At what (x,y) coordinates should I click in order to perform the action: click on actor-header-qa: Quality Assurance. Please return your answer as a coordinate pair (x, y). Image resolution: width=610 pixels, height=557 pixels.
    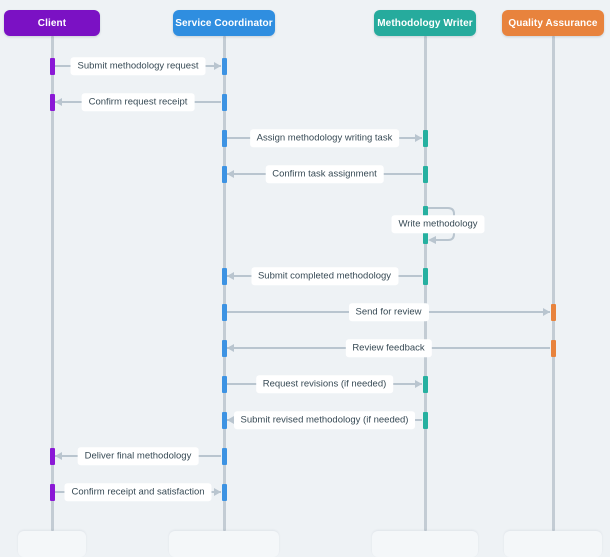
    Looking at the image, I should click on (553, 23).